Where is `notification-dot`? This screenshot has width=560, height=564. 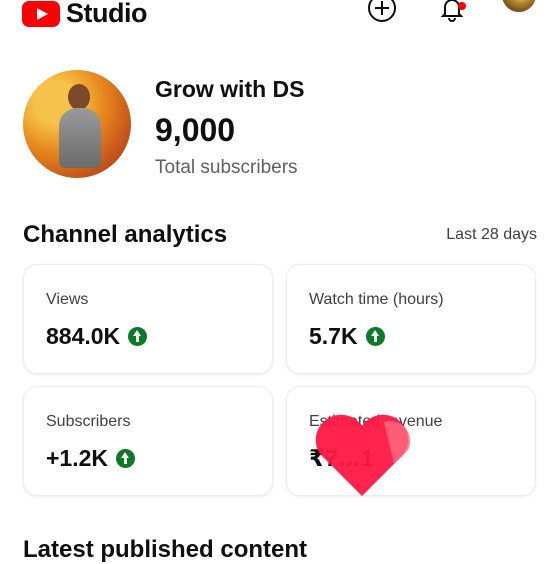 notification-dot is located at coordinates (462, 6).